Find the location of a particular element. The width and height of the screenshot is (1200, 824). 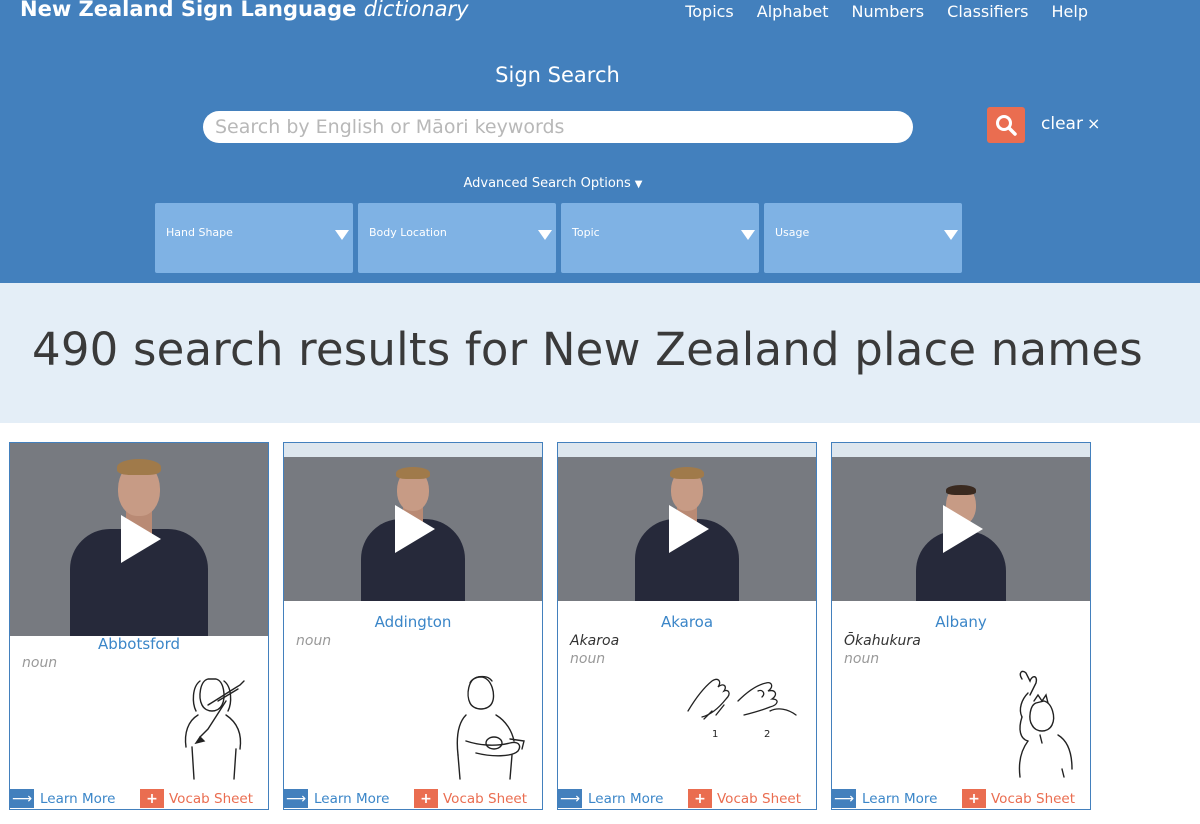

step-number: 1 is located at coordinates (715, 734).